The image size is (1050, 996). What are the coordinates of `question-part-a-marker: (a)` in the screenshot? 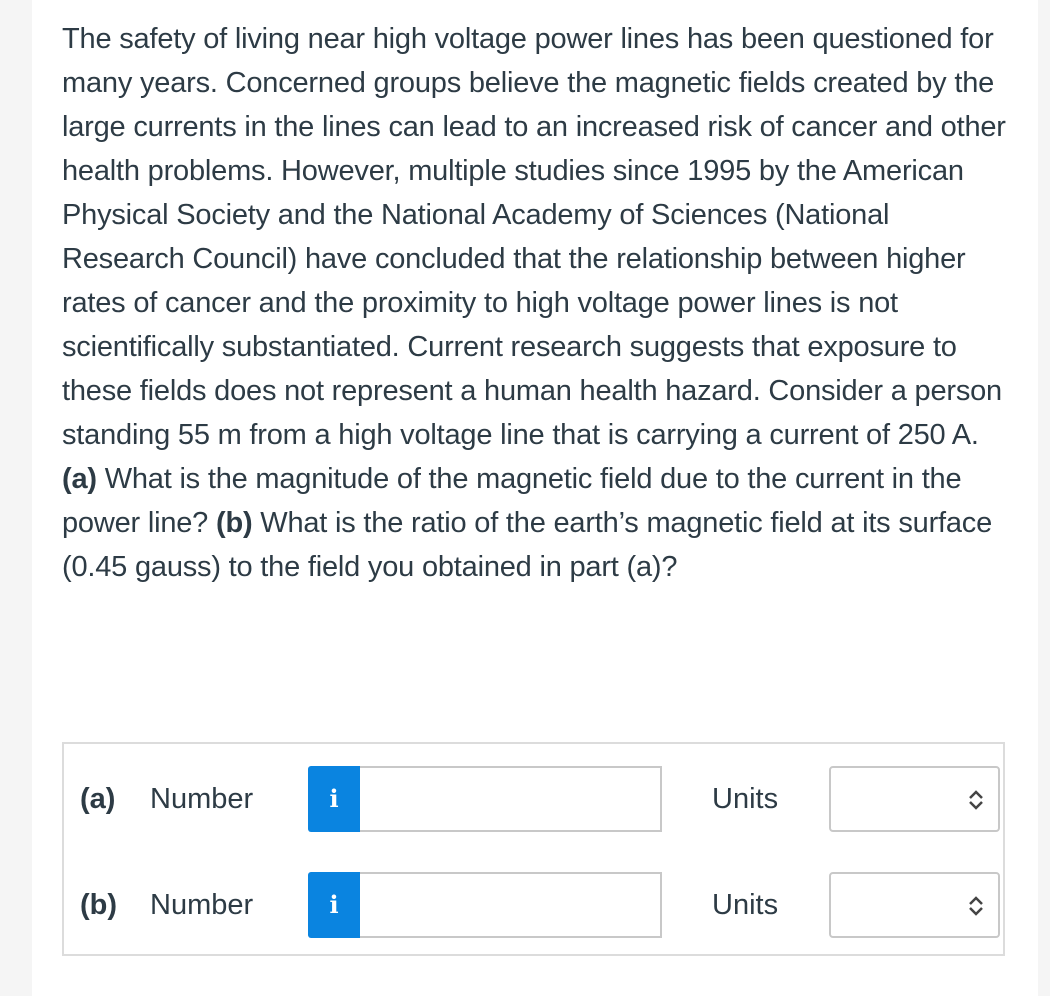 It's located at (79, 479).